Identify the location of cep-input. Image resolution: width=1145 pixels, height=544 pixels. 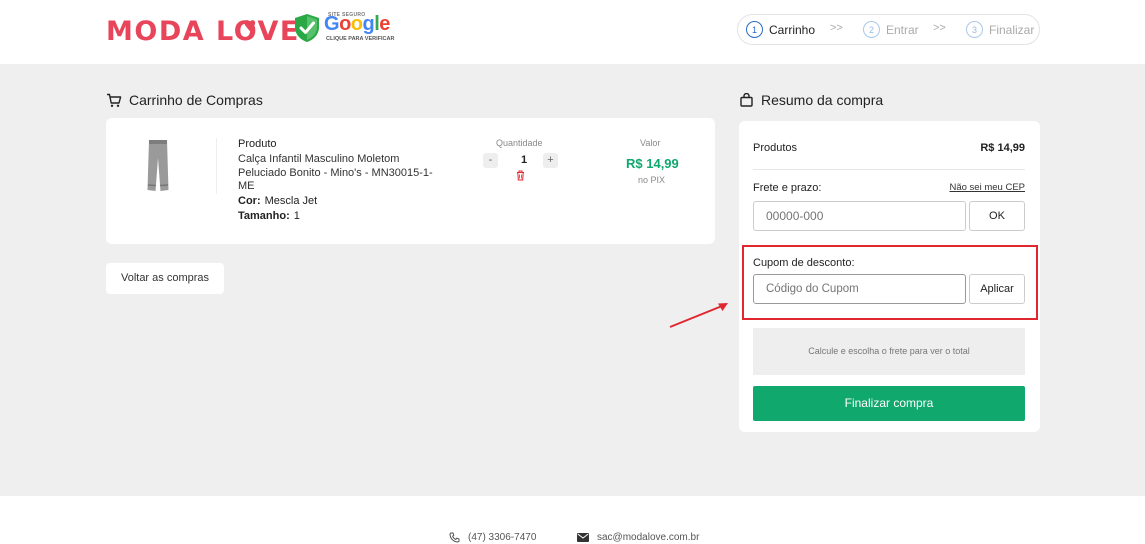
(859, 216).